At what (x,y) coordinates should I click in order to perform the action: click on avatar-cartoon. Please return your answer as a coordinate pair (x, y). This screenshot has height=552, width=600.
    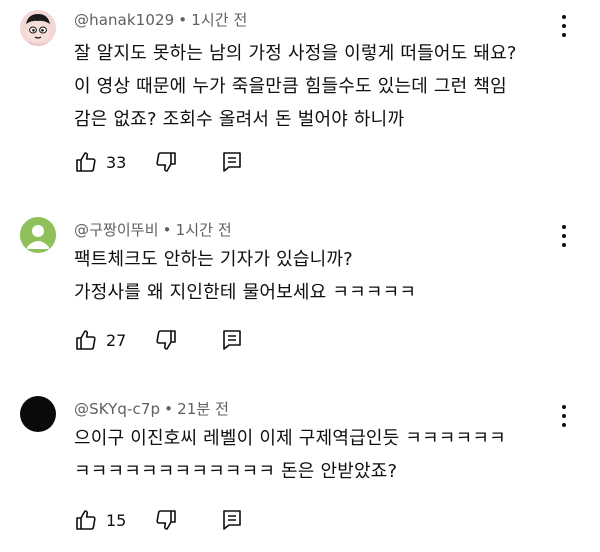
    Looking at the image, I should click on (38, 28).